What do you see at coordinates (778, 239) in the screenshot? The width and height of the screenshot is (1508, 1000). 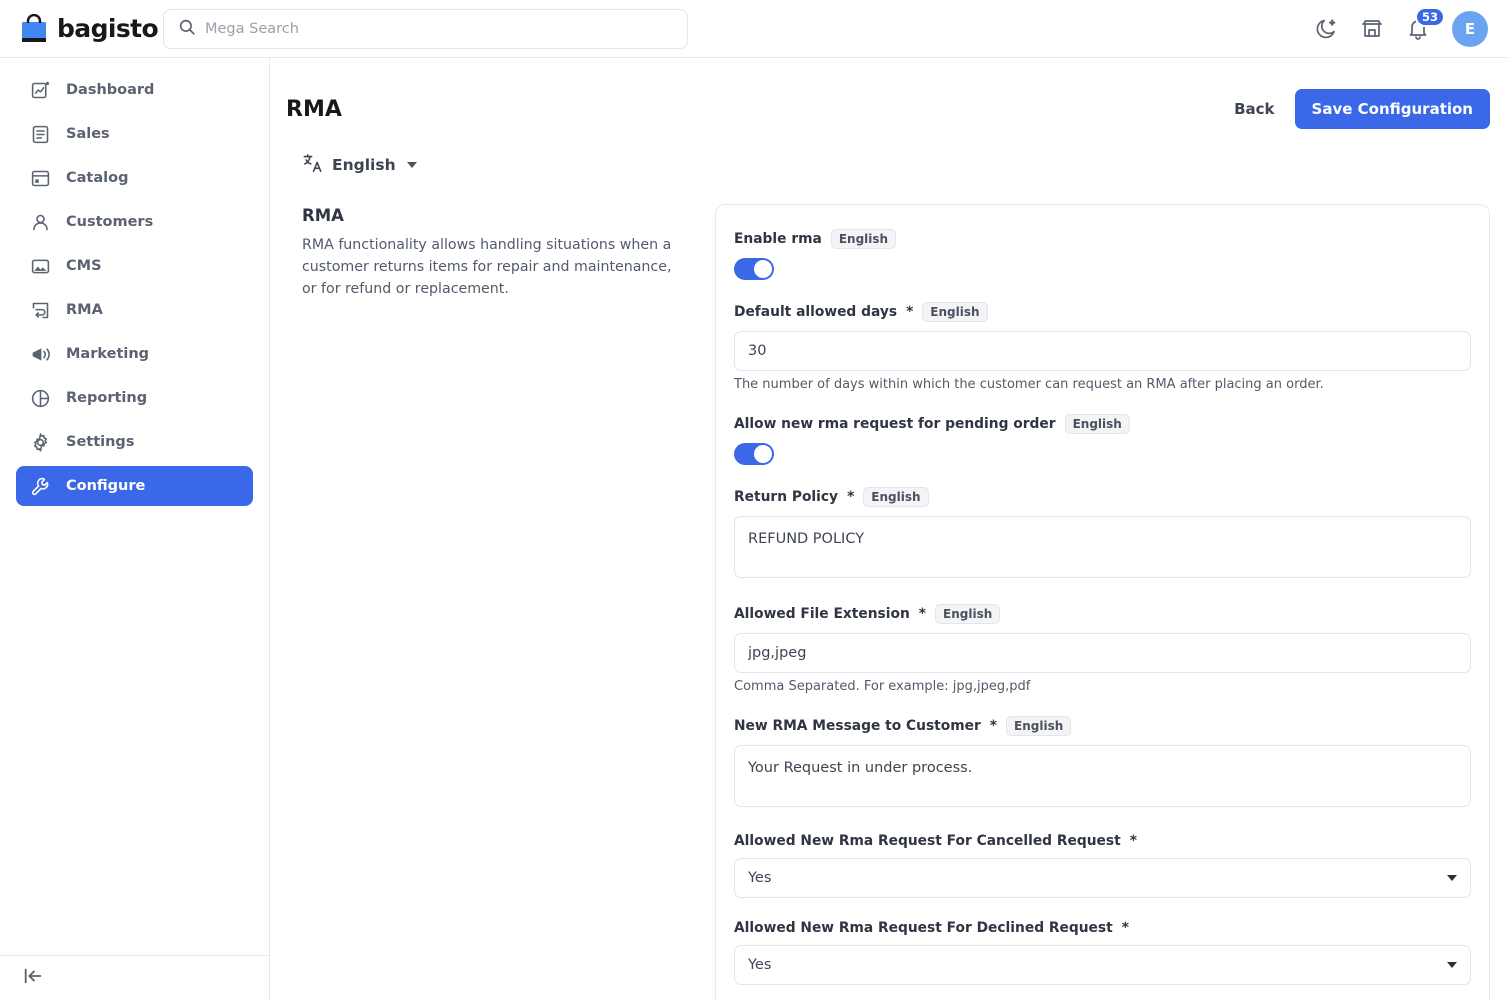 I see `field-label: Enable rma` at bounding box center [778, 239].